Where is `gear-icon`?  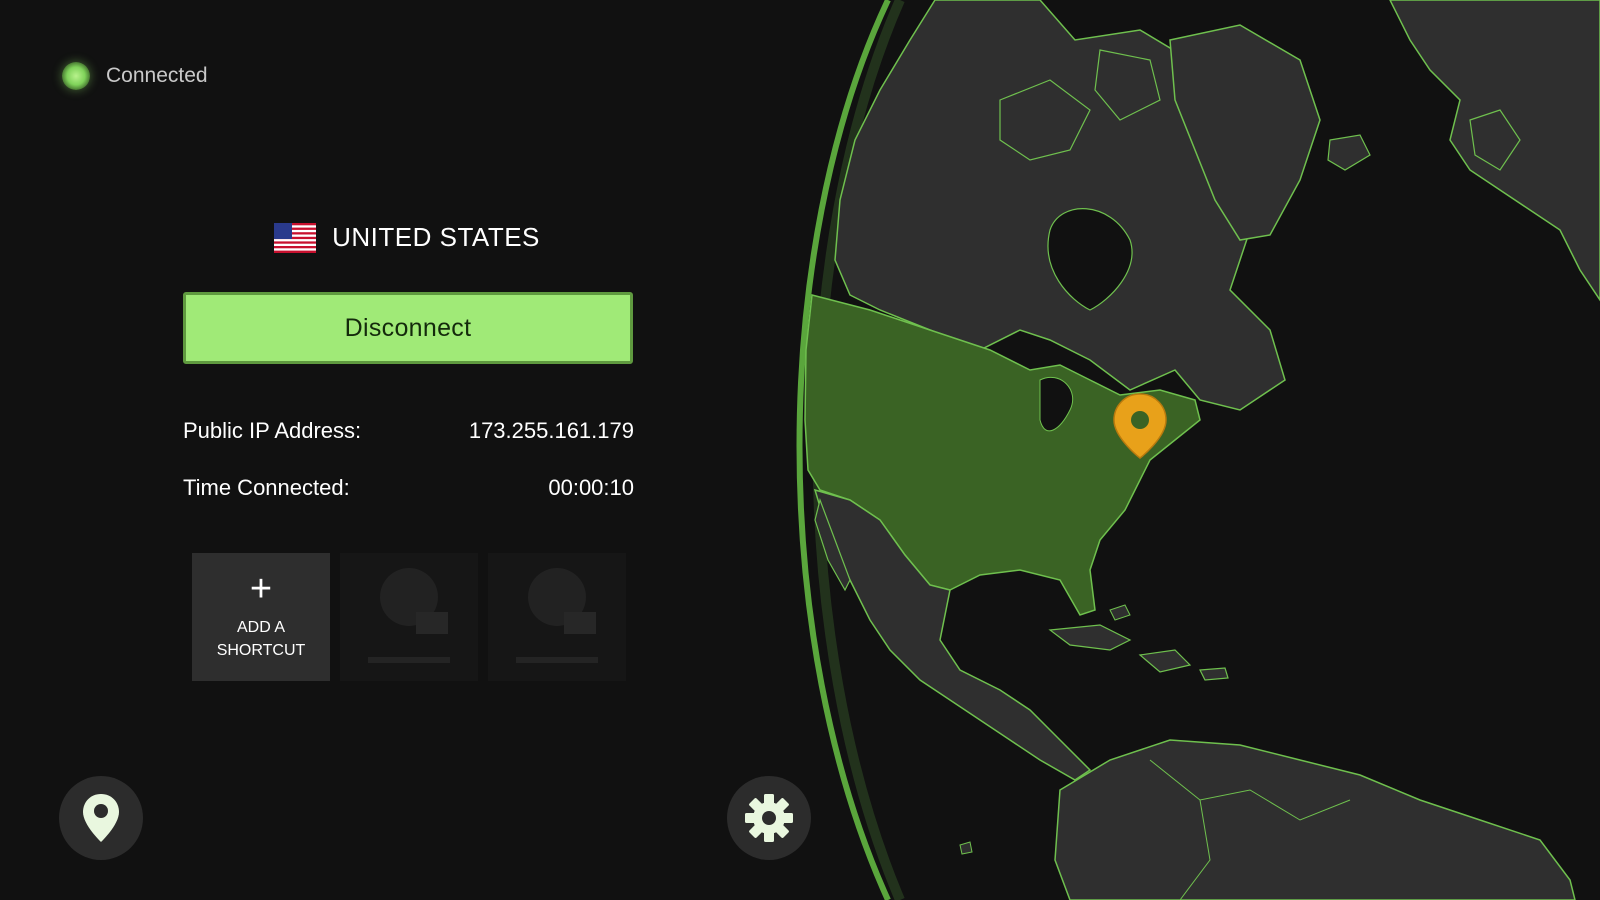
gear-icon is located at coordinates (769, 818).